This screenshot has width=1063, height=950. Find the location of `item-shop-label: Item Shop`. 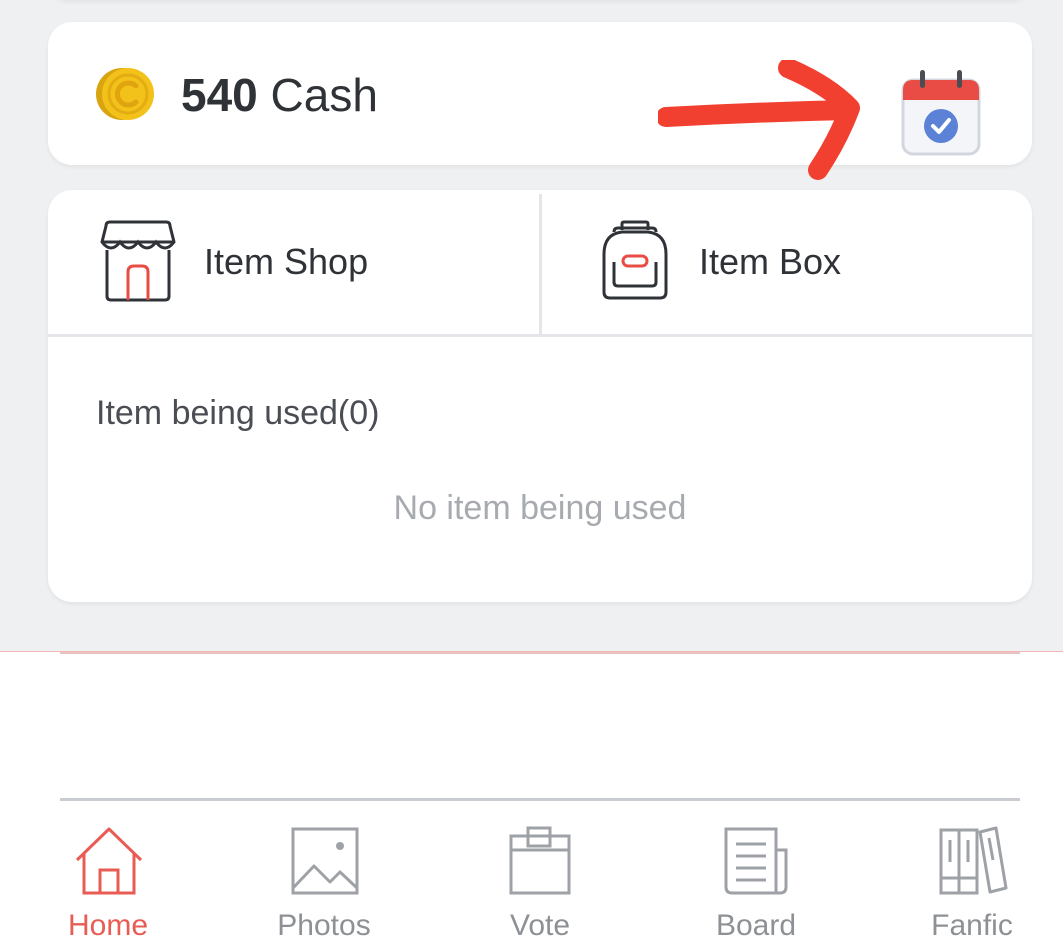

item-shop-label: Item Shop is located at coordinates (286, 261).